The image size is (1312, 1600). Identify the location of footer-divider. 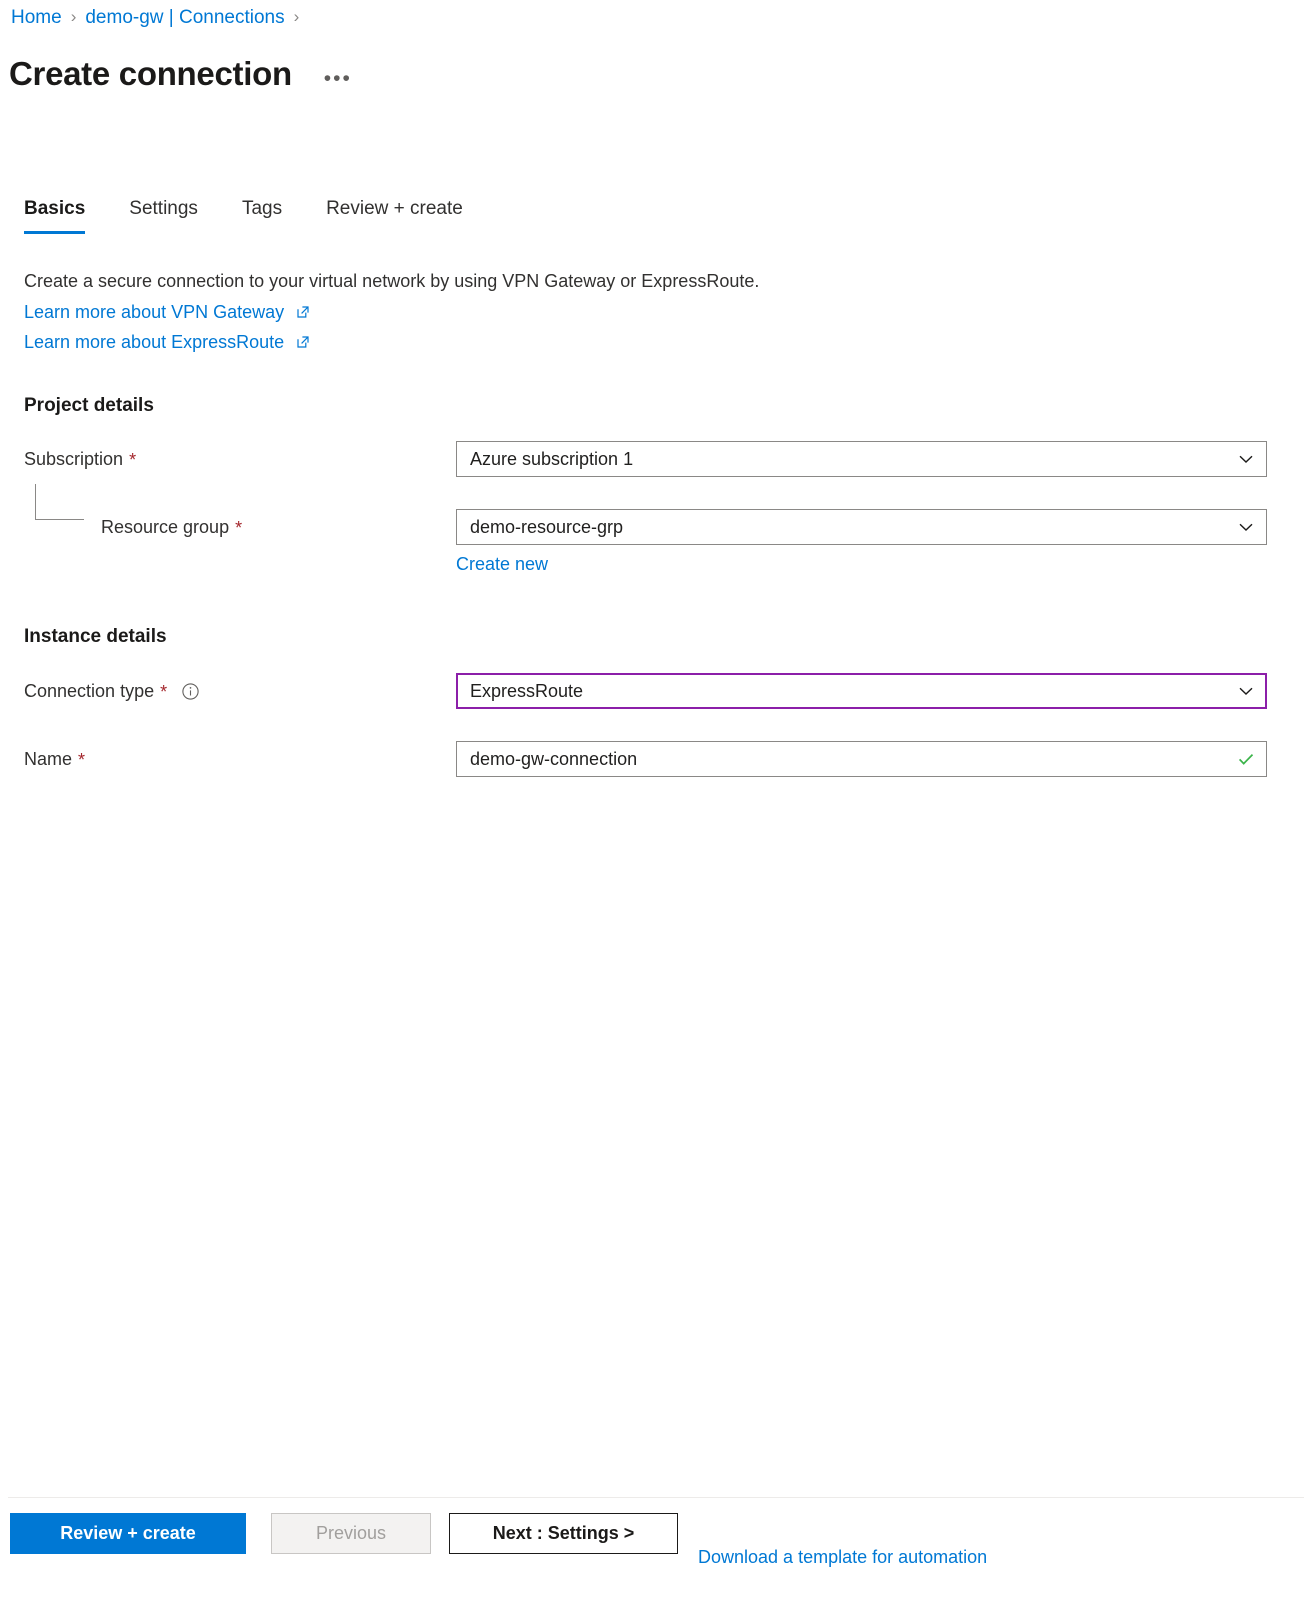
(656, 1497).